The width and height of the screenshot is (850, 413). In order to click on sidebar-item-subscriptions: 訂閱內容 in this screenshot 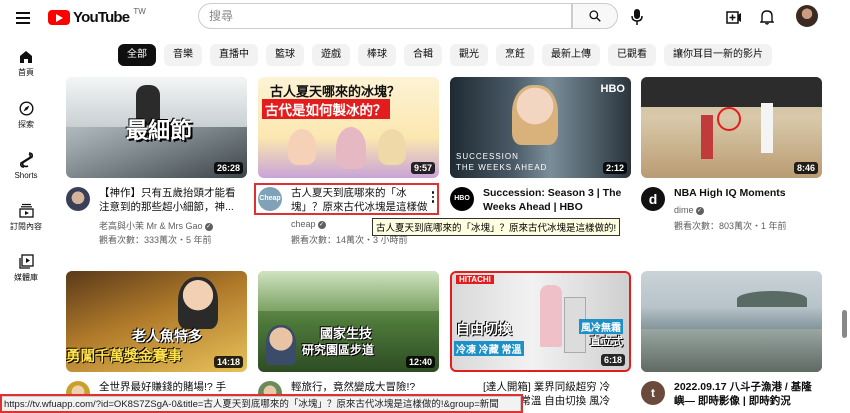, I will do `click(26, 217)`.